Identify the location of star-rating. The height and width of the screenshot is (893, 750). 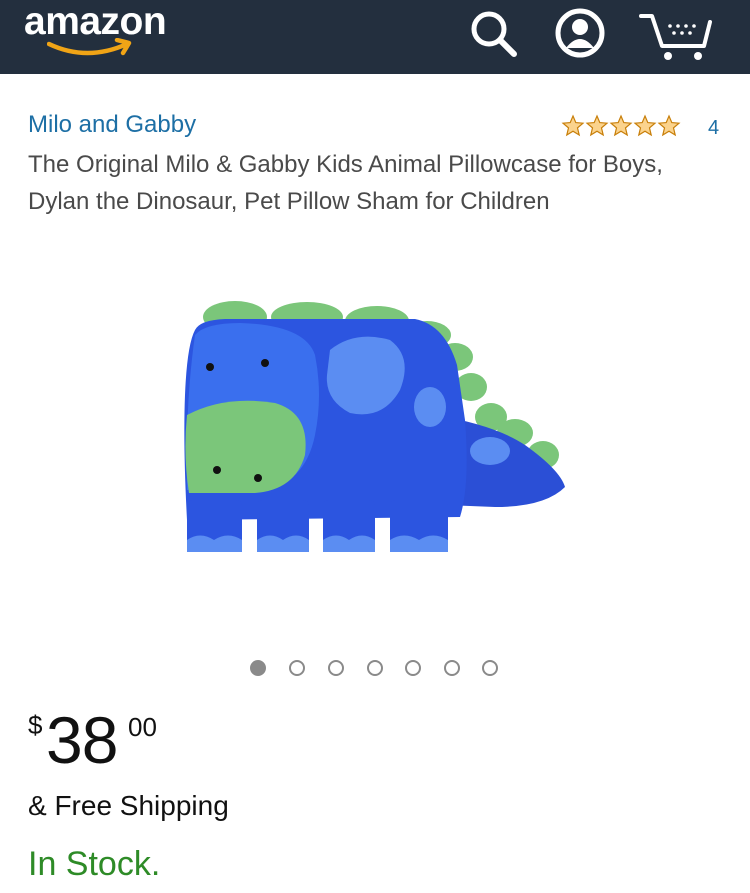
(622, 128).